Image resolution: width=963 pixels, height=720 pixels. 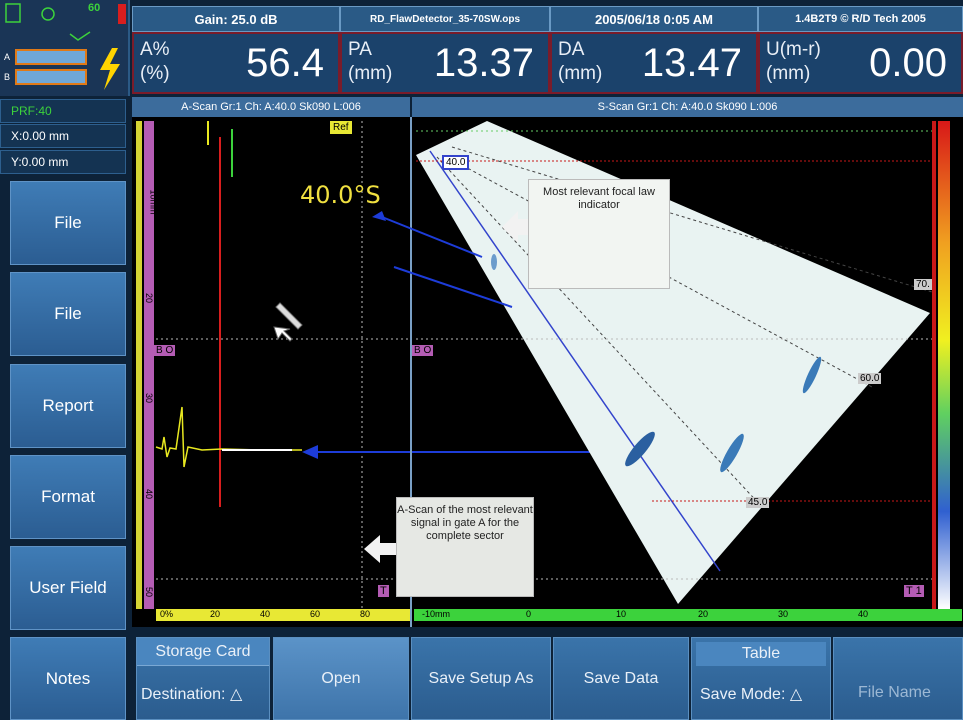 What do you see at coordinates (283, 615) in the screenshot?
I see `amplitude-ruler` at bounding box center [283, 615].